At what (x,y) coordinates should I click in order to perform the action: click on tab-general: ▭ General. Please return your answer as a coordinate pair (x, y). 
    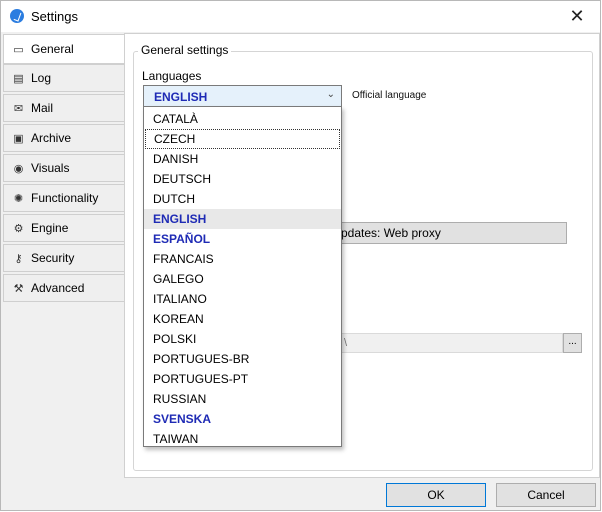
    Looking at the image, I should click on (64, 49).